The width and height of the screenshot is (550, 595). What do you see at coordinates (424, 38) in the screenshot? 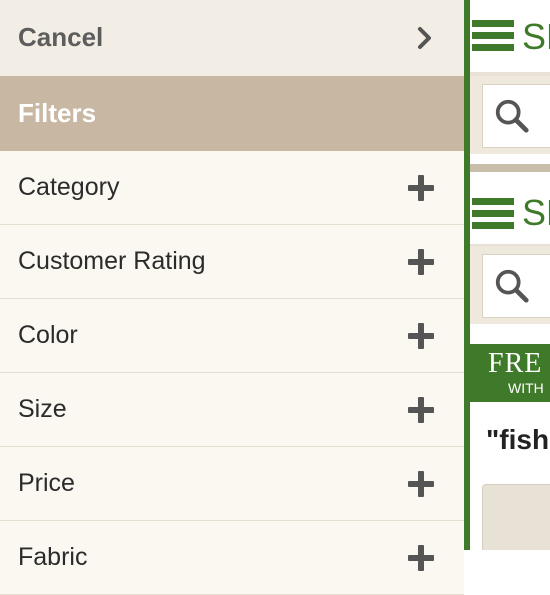
I see `chevron-right-icon` at bounding box center [424, 38].